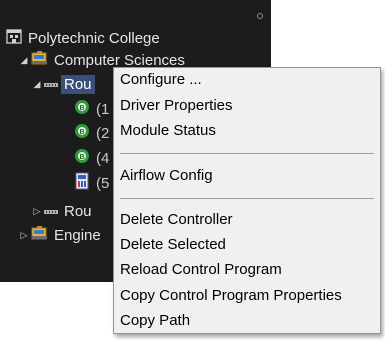 This screenshot has height=343, width=385. I want to click on menu-item-driver-properties: Driver Properties, so click(176, 106).